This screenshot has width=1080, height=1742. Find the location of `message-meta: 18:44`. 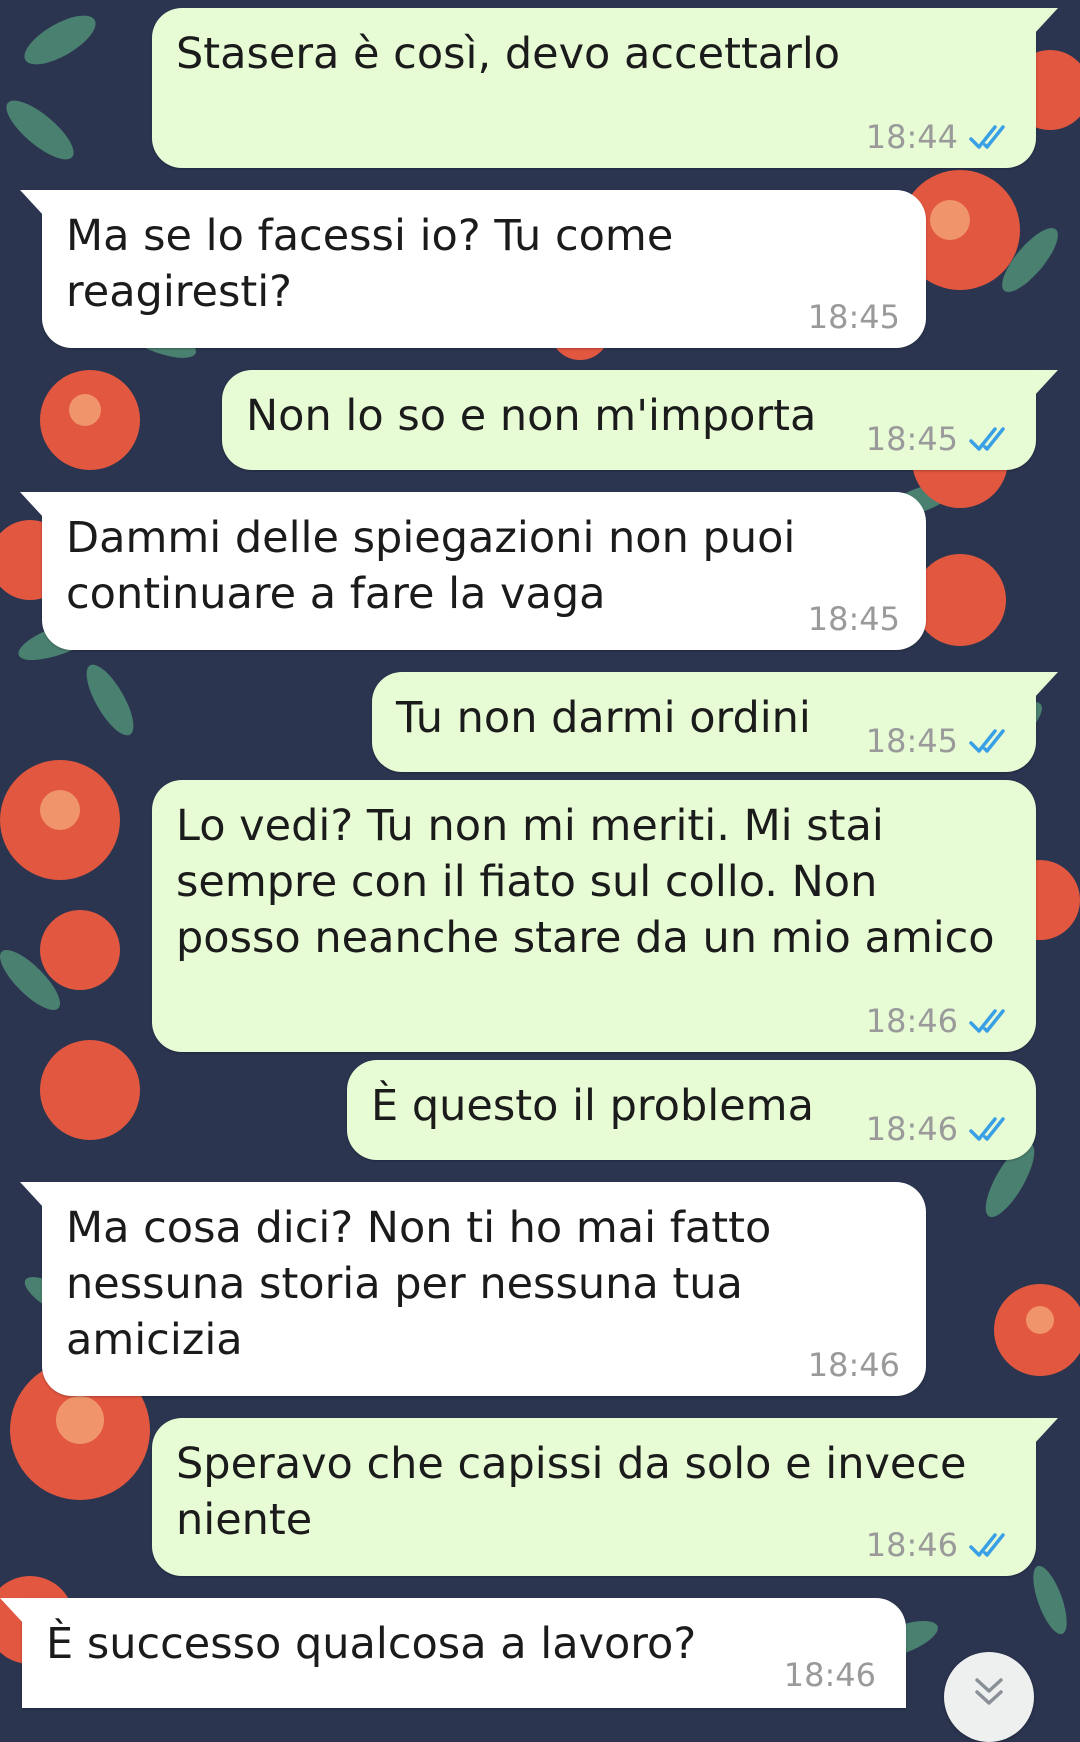

message-meta: 18:44 is located at coordinates (939, 137).